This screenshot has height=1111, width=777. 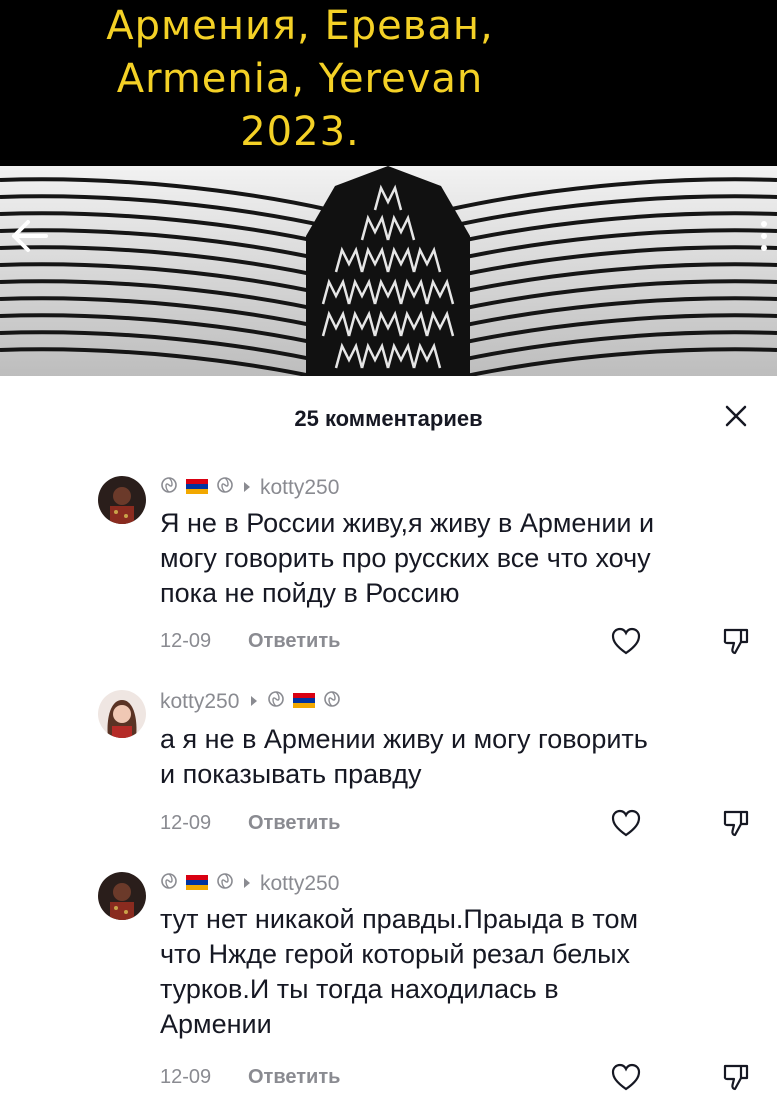 What do you see at coordinates (300, 132) in the screenshot?
I see `video-title-line-3: 2023.` at bounding box center [300, 132].